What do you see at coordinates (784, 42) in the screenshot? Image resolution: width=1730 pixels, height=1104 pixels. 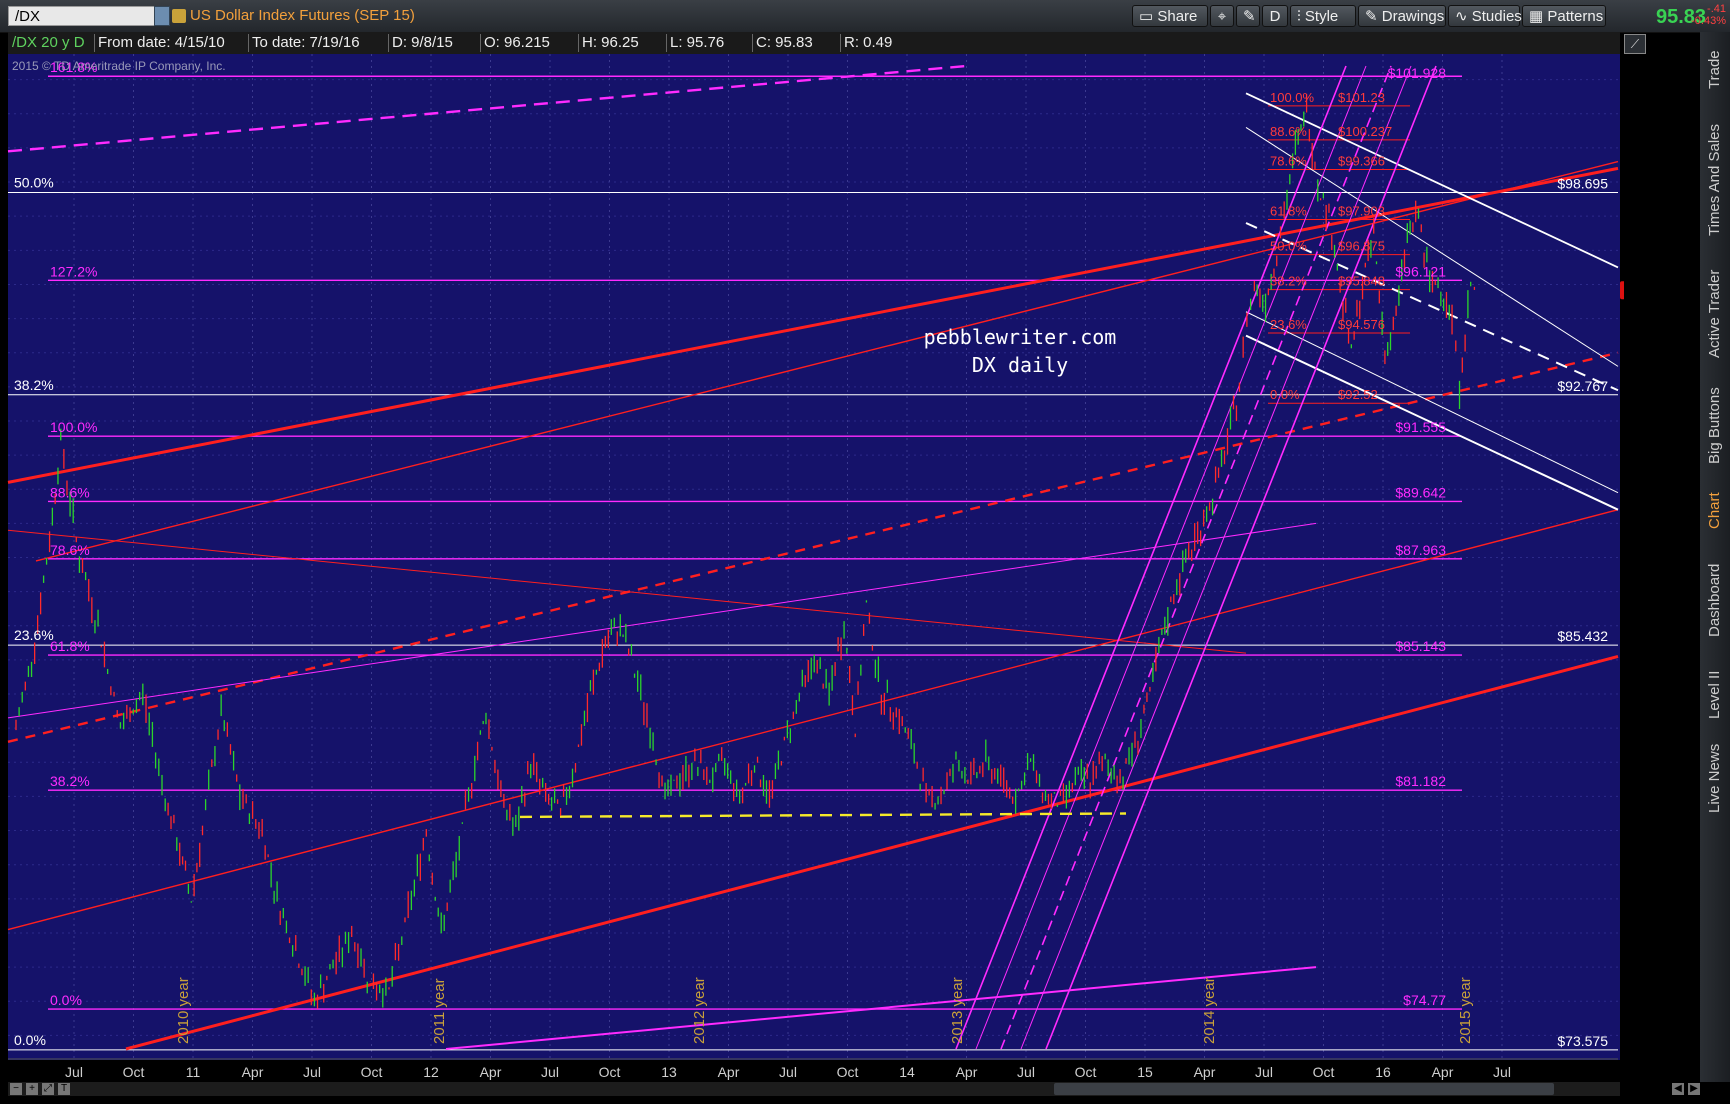 I see `info-close: C: 95.83` at bounding box center [784, 42].